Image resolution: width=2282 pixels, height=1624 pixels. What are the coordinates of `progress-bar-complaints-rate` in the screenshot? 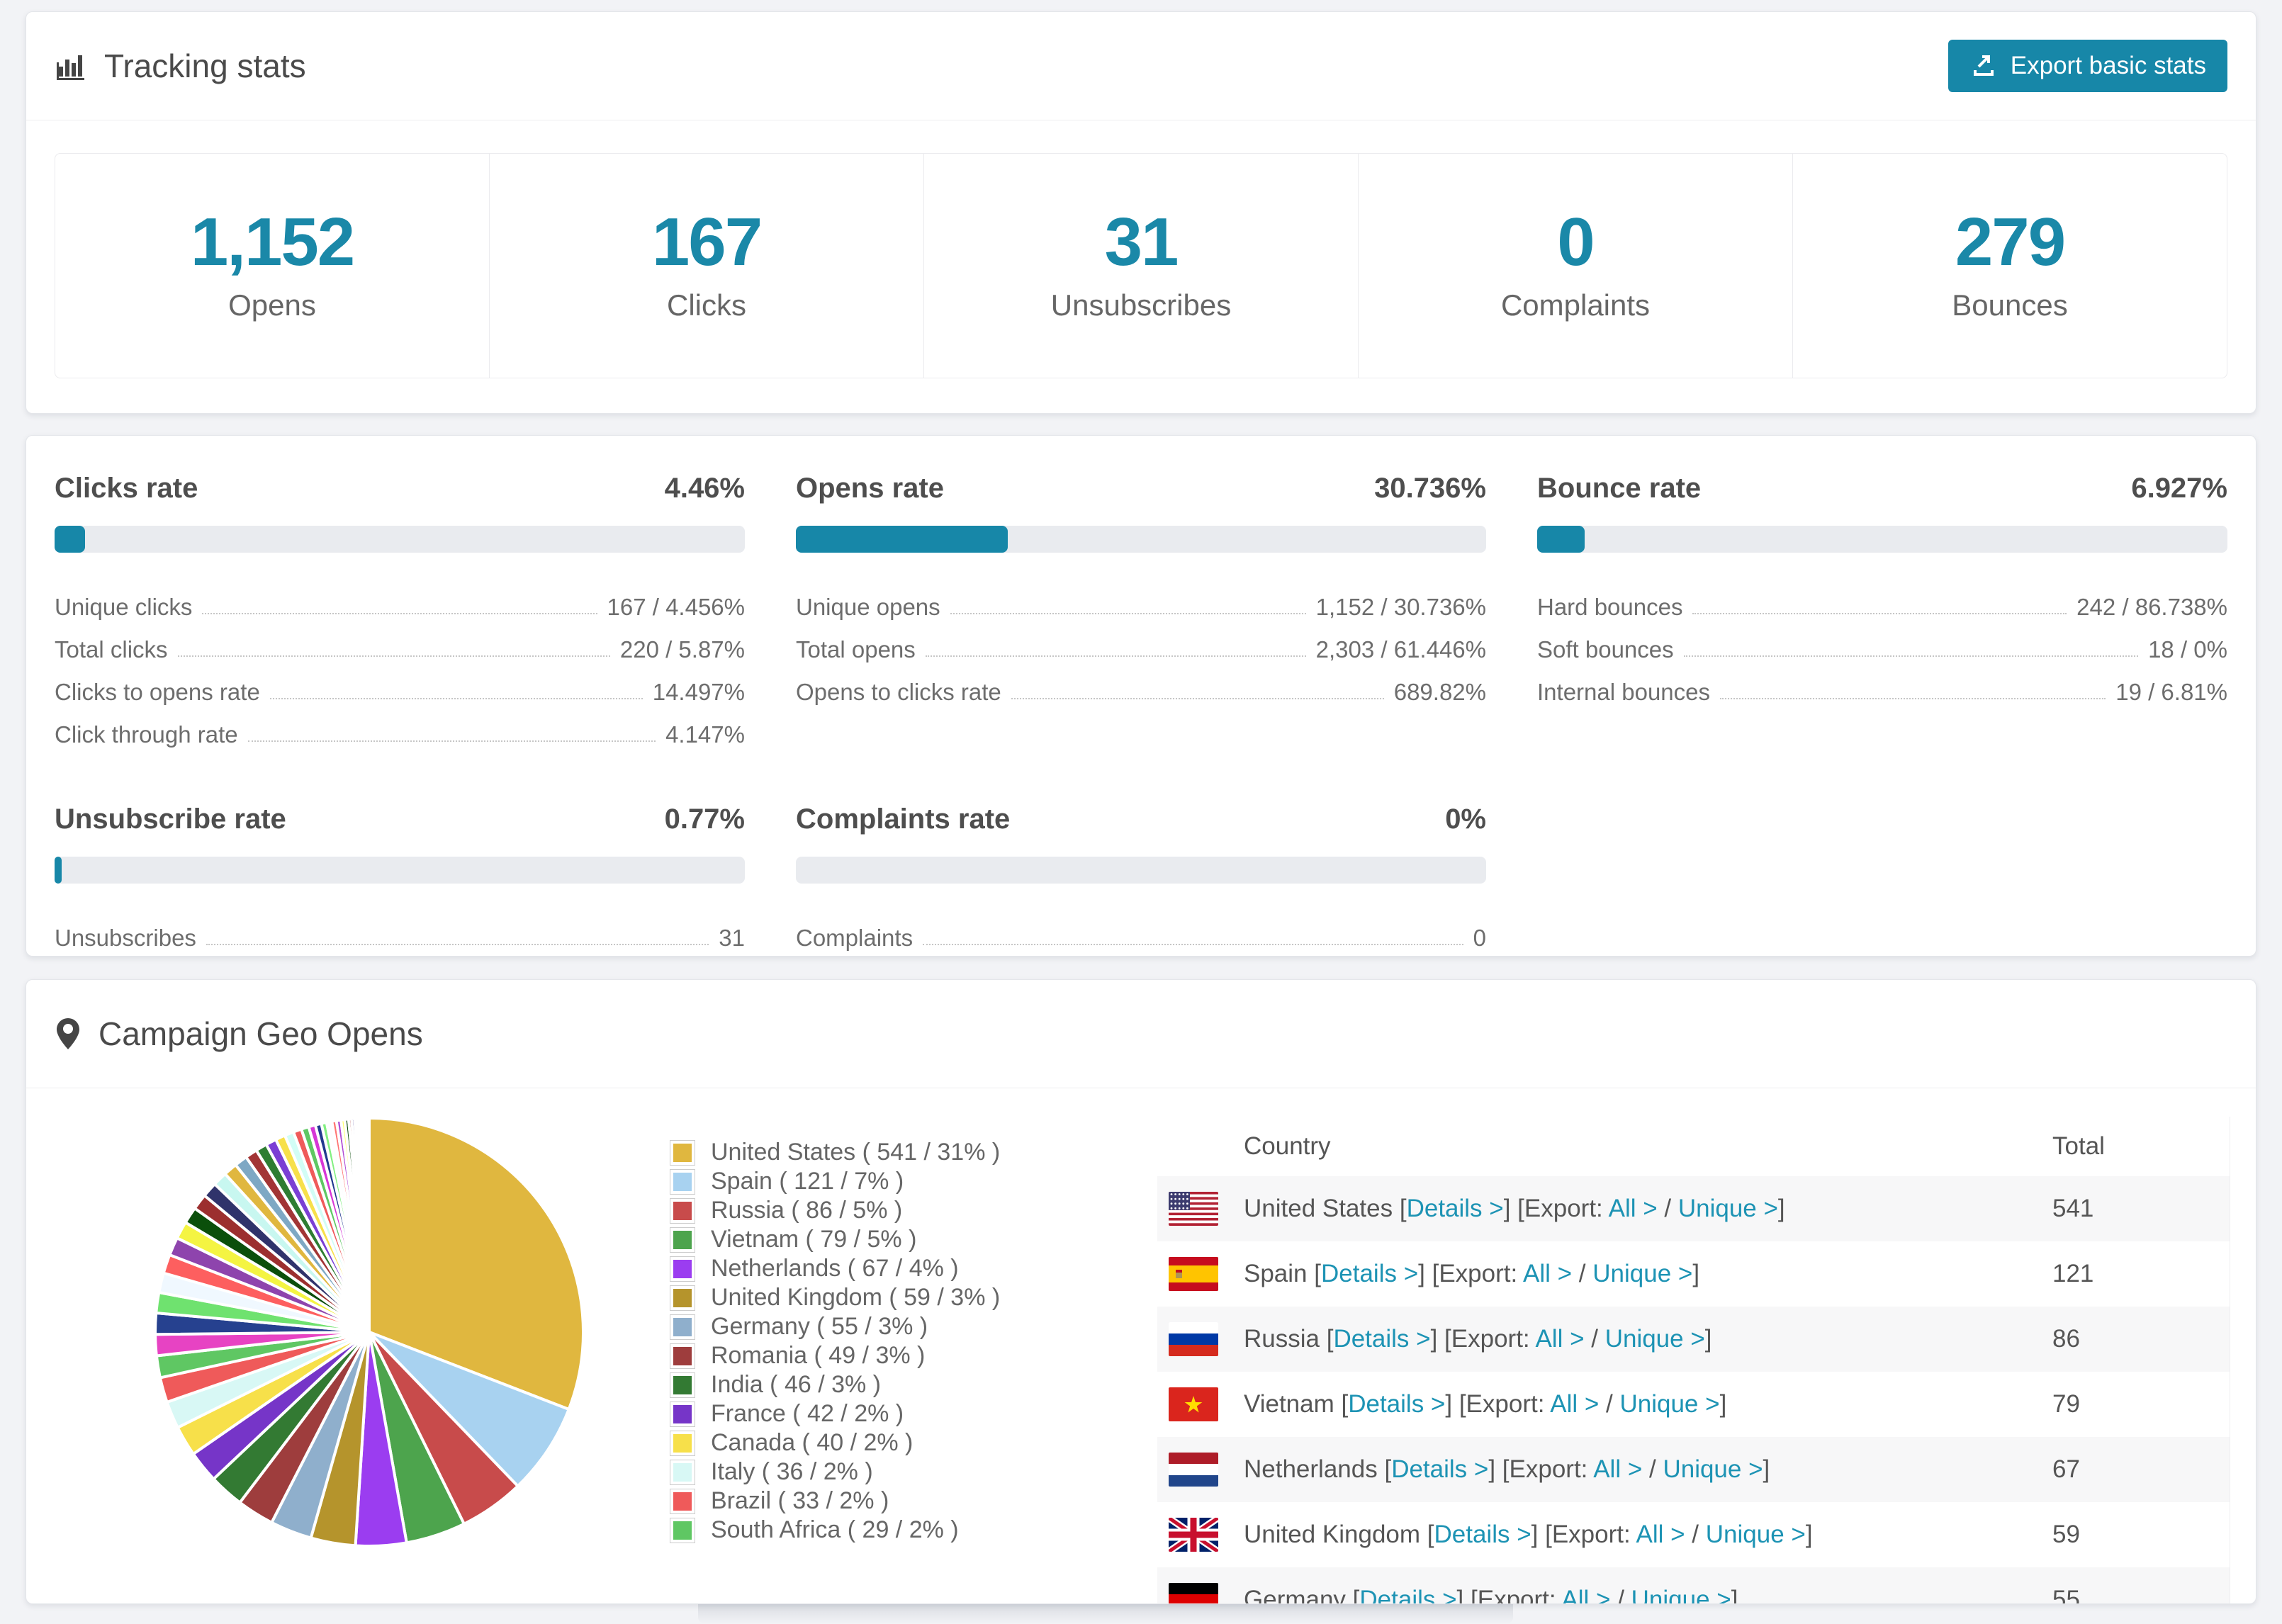 It's located at (1141, 871).